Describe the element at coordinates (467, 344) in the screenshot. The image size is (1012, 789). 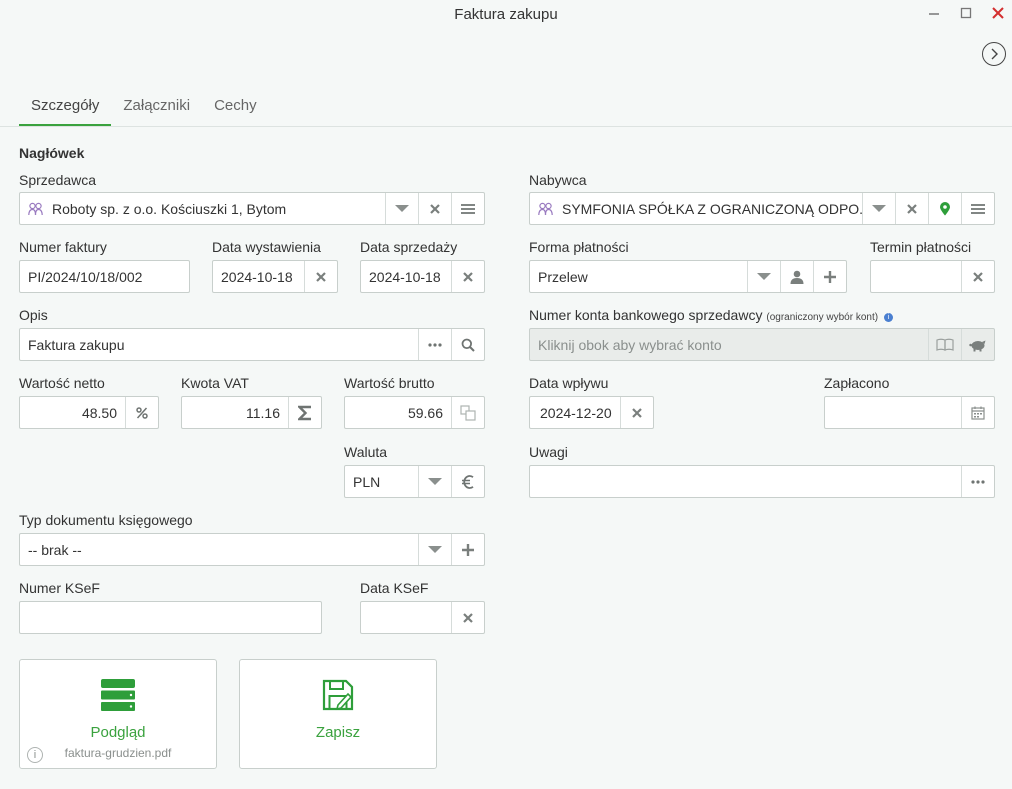
I see `description-search-button` at that location.